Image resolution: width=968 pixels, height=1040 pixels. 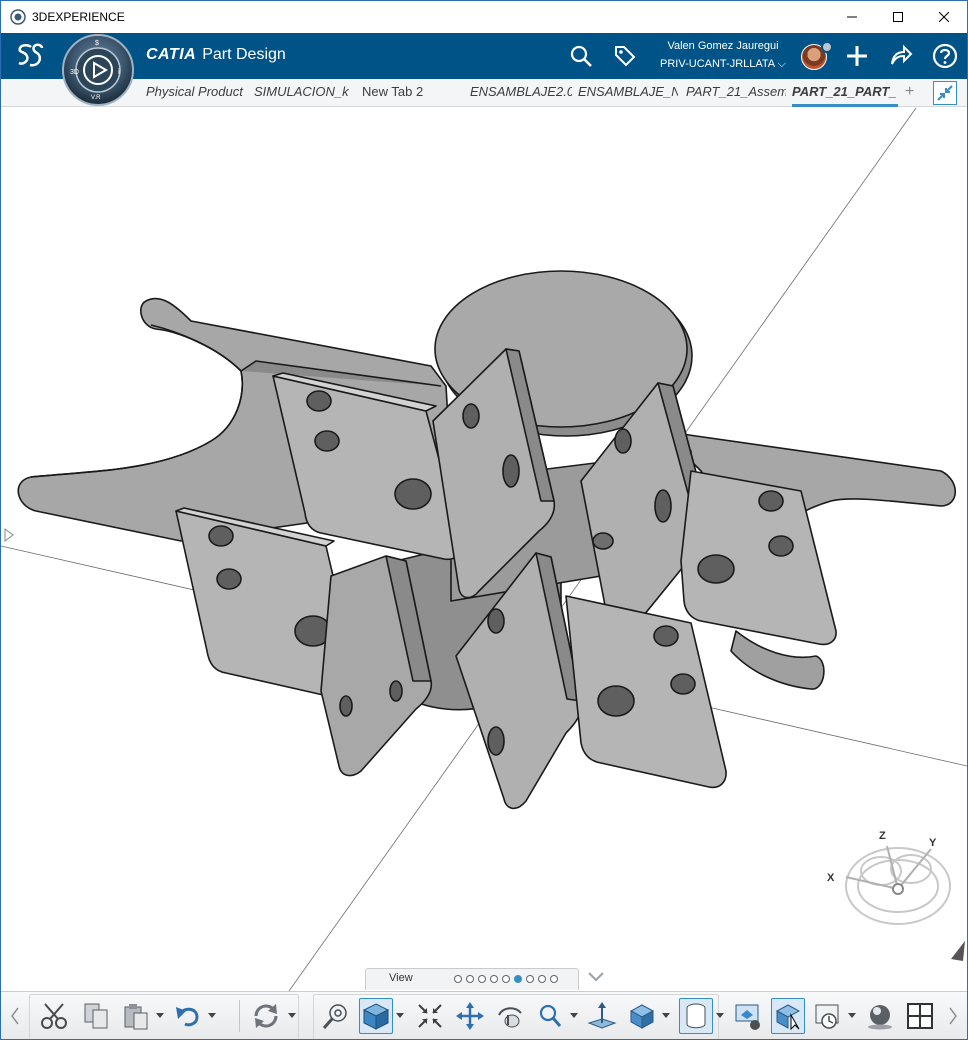 What do you see at coordinates (15, 1016) in the screenshot?
I see `scroll-left-icon` at bounding box center [15, 1016].